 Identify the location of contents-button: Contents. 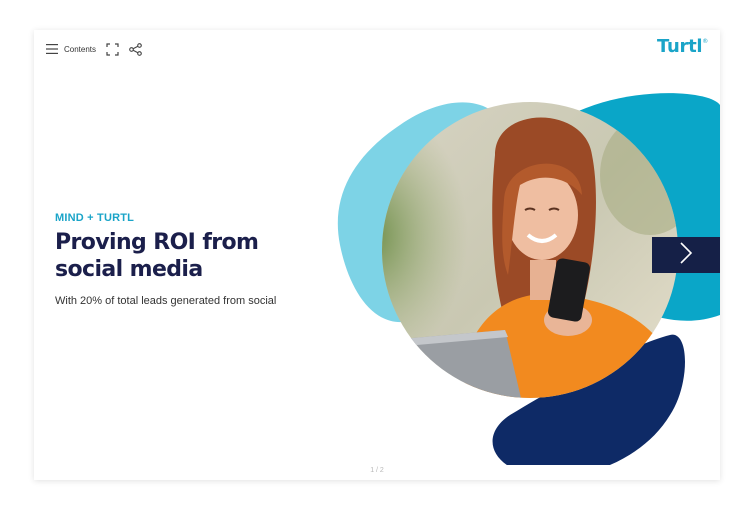
(71, 49).